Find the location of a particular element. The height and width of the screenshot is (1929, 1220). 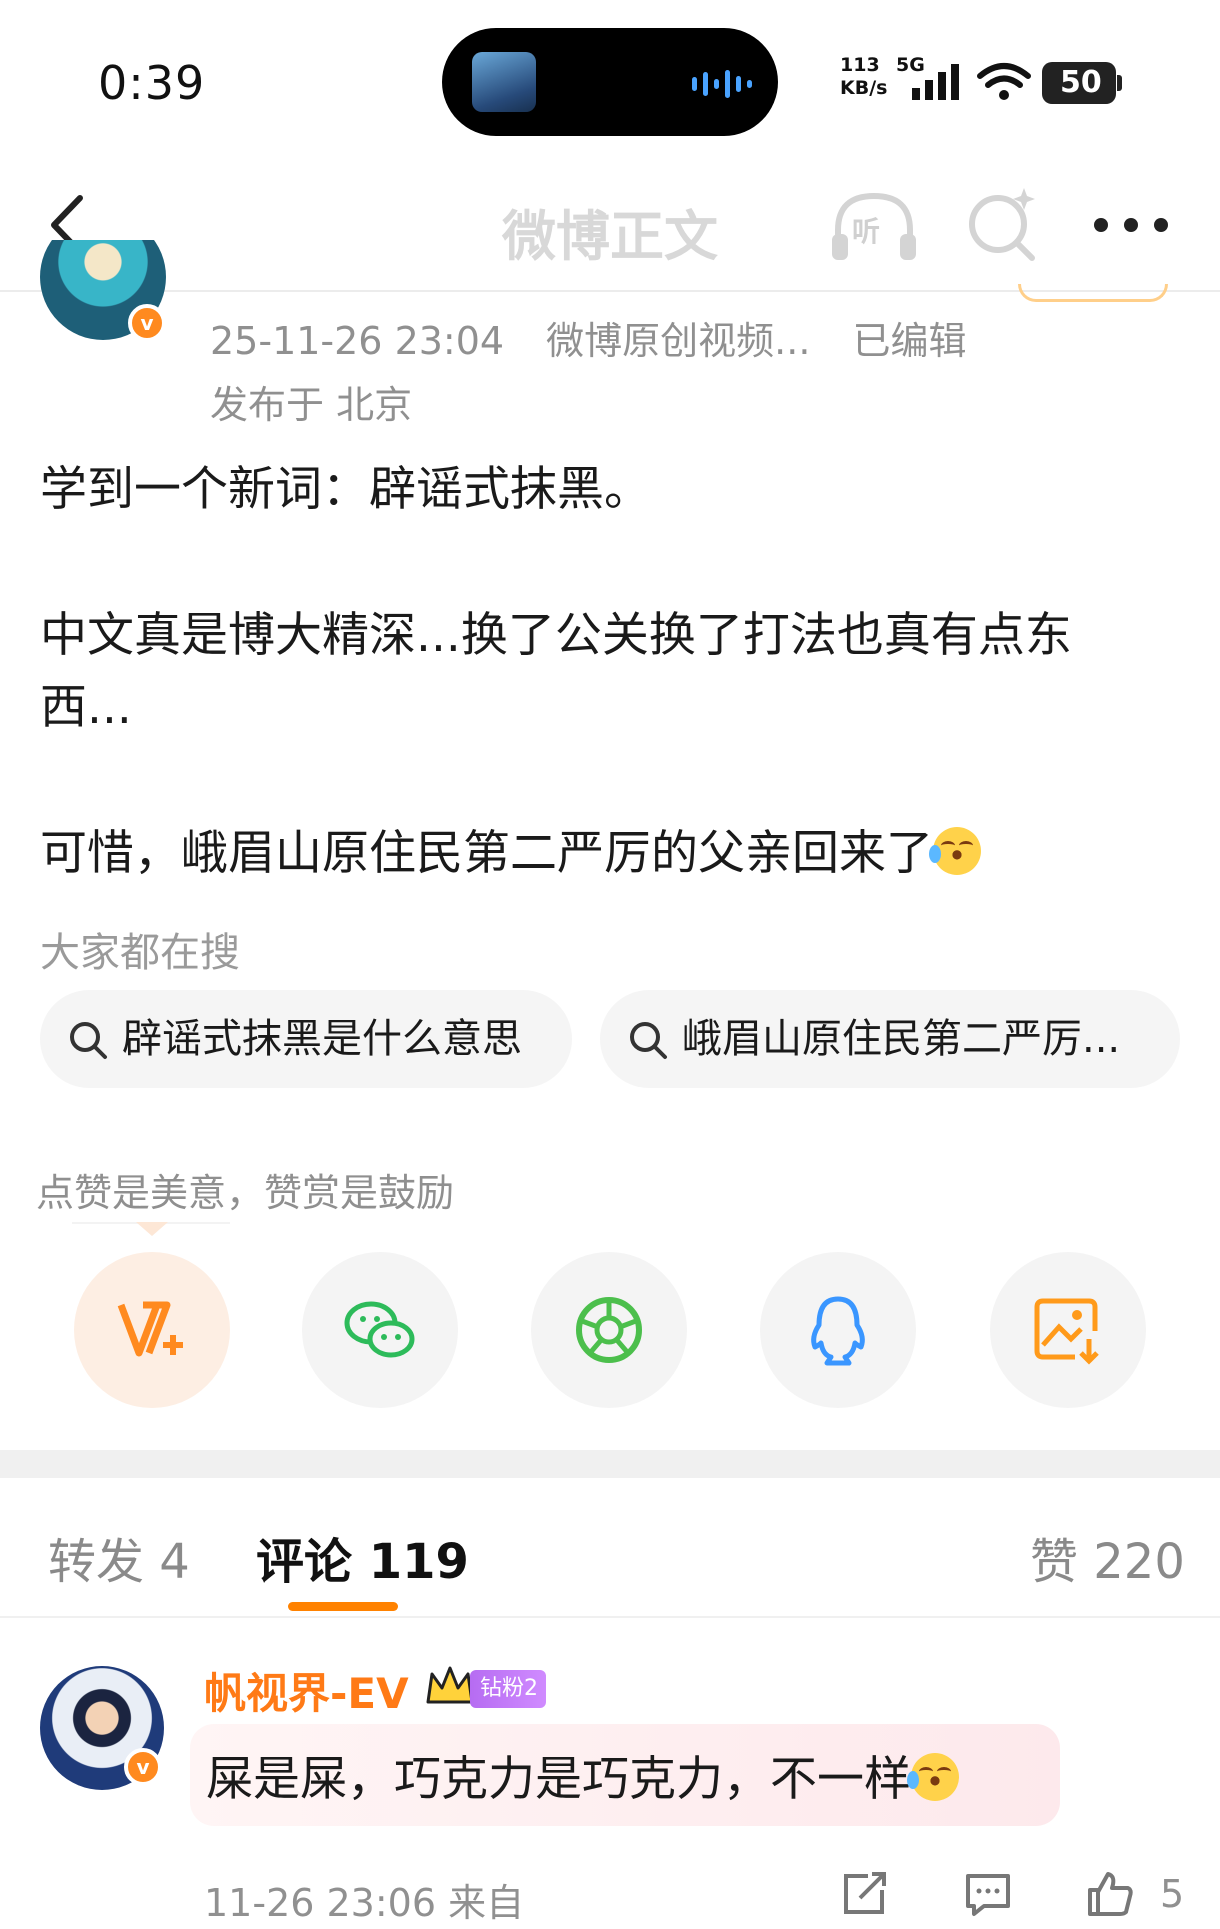

share-wechat-button is located at coordinates (380, 1330).